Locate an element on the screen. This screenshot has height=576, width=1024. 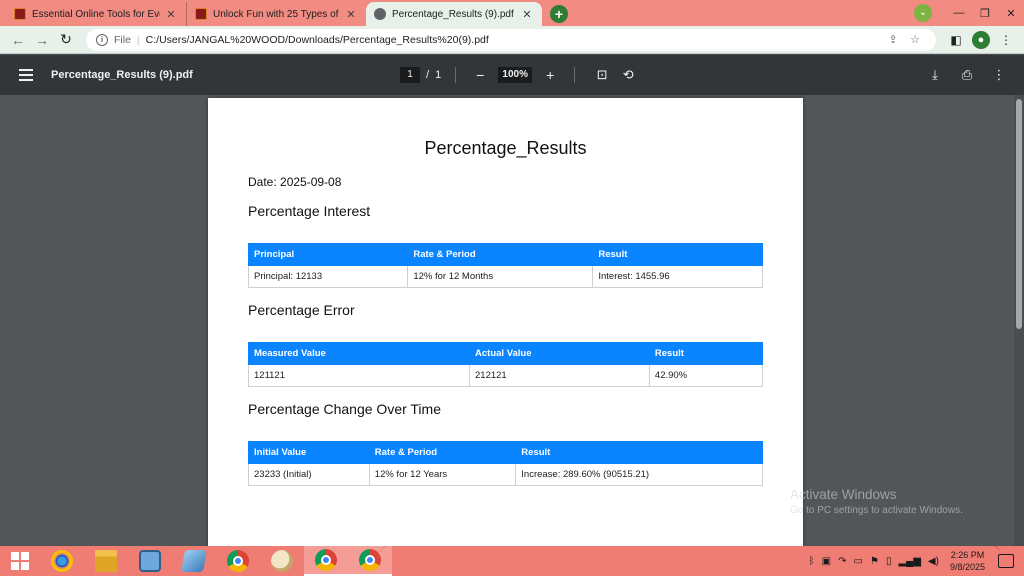
download-icon: ⤓ is located at coordinates (935, 75).